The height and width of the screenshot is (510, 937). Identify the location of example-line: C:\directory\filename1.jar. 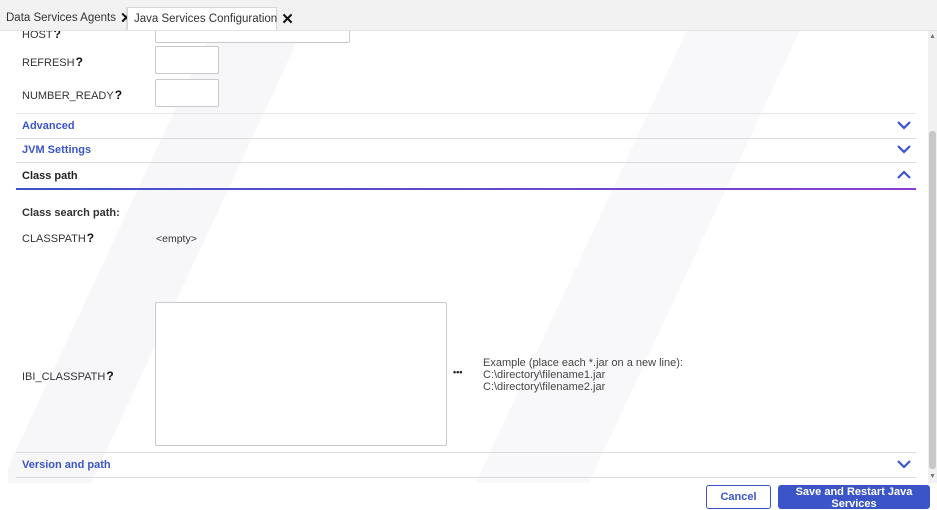
(544, 375).